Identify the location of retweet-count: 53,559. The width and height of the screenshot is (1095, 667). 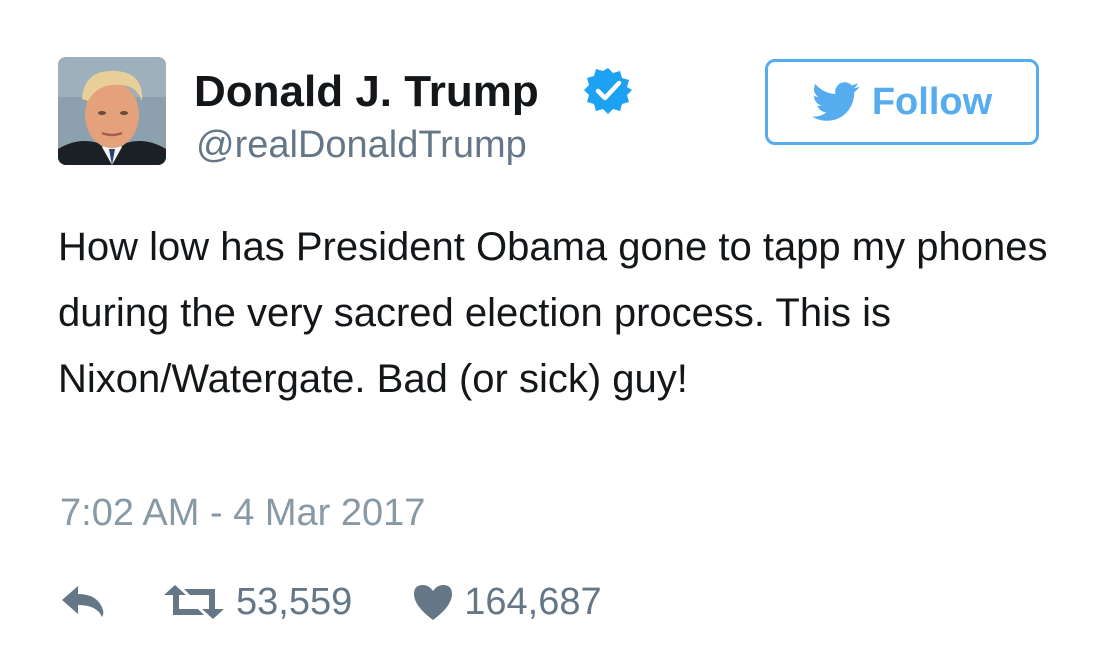
(294, 602).